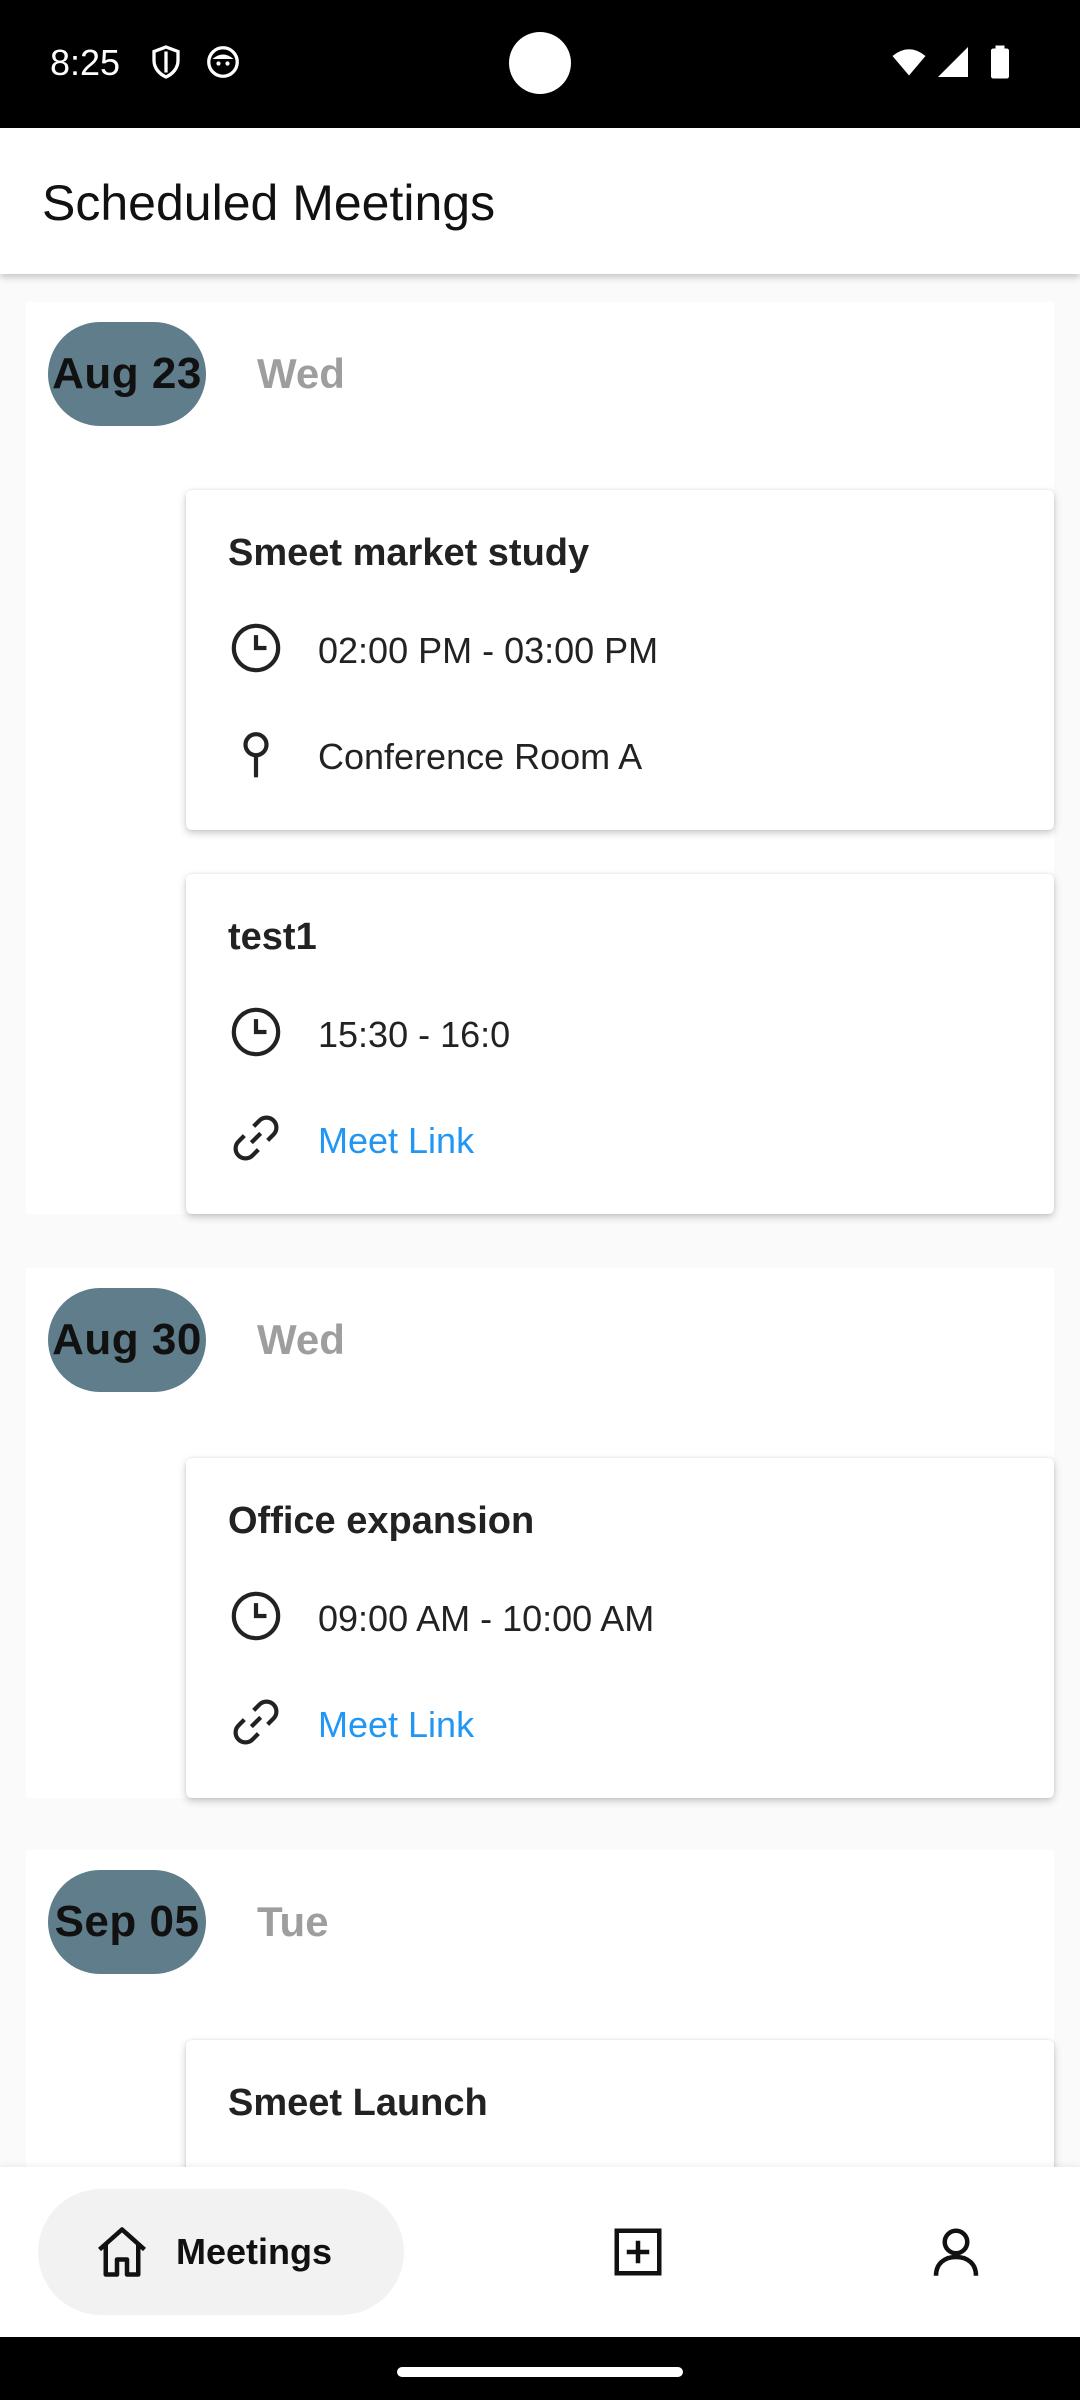  I want to click on face-icon, so click(223, 62).